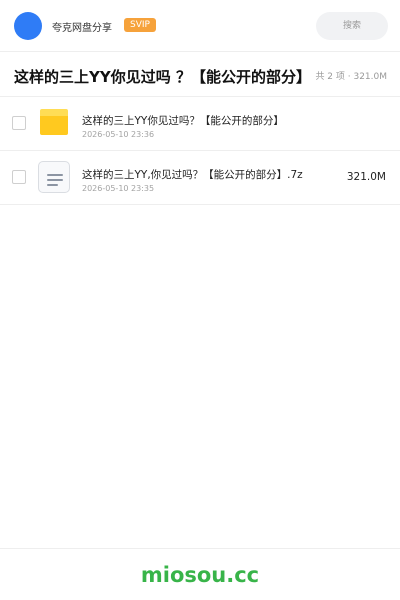  Describe the element at coordinates (183, 120) in the screenshot. I see `folder-name: 这样的三上YY你见过吗？【能公开的部分】` at that location.